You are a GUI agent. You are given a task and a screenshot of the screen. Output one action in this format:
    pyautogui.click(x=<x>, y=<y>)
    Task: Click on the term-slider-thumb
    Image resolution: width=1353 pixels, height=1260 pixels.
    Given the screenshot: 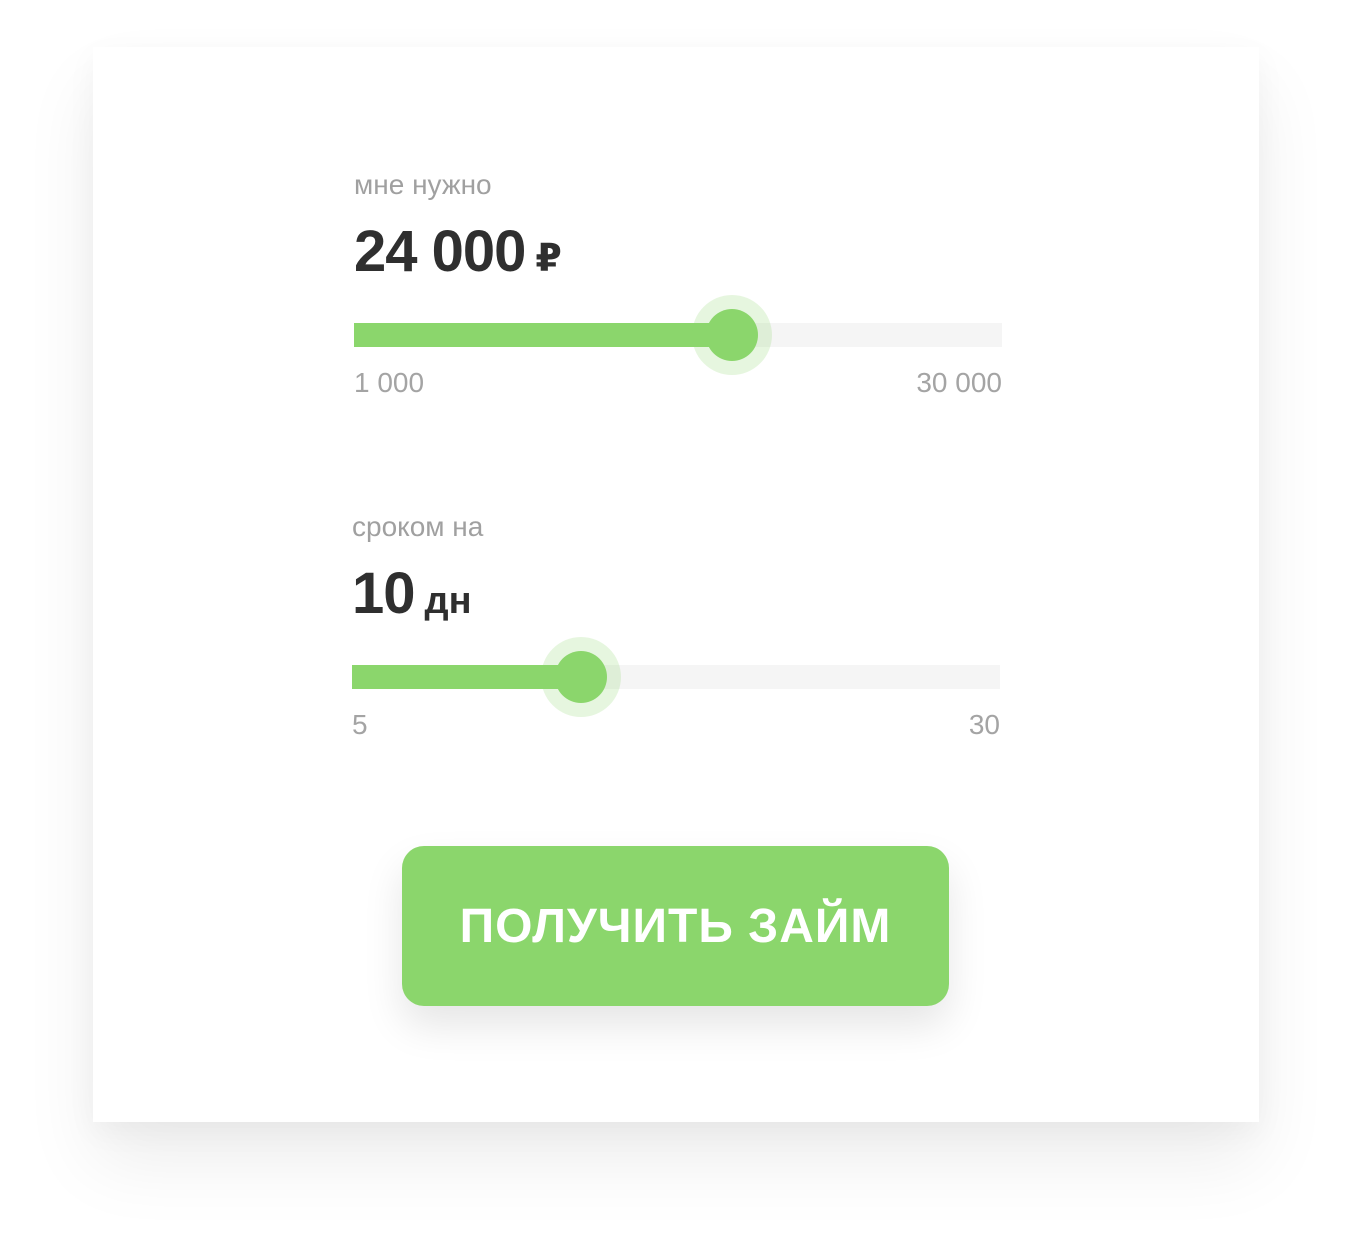 What is the action you would take?
    pyautogui.click(x=581, y=677)
    